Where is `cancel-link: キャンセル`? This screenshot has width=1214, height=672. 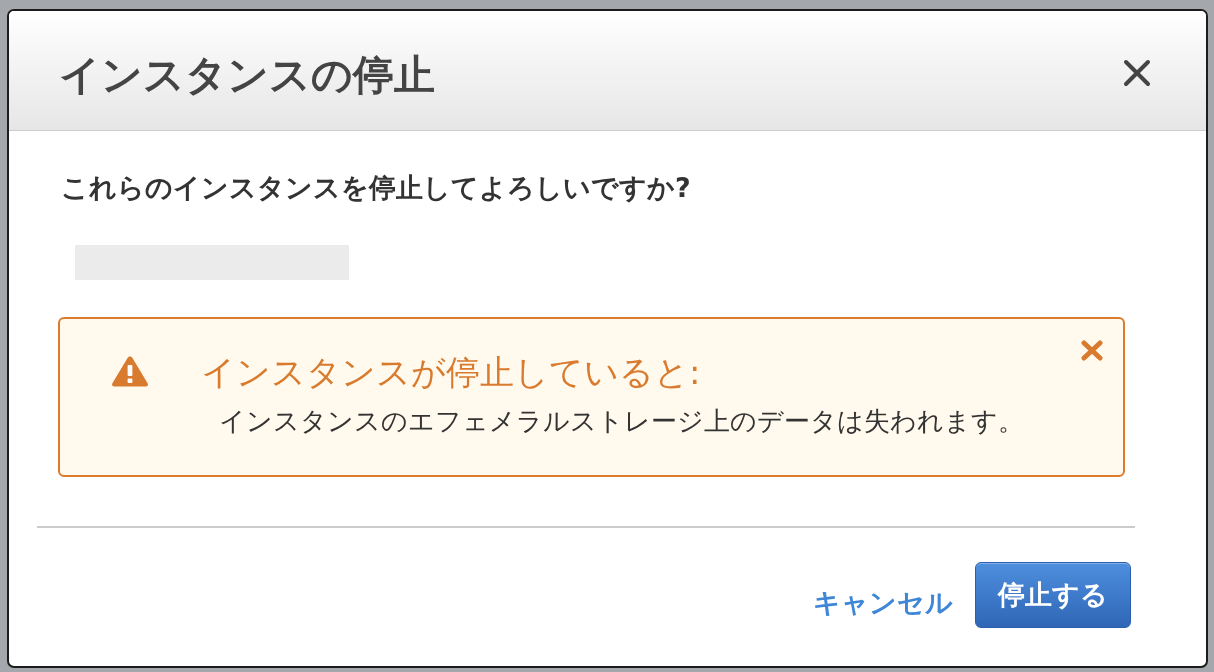 cancel-link: キャンセル is located at coordinates (883, 603).